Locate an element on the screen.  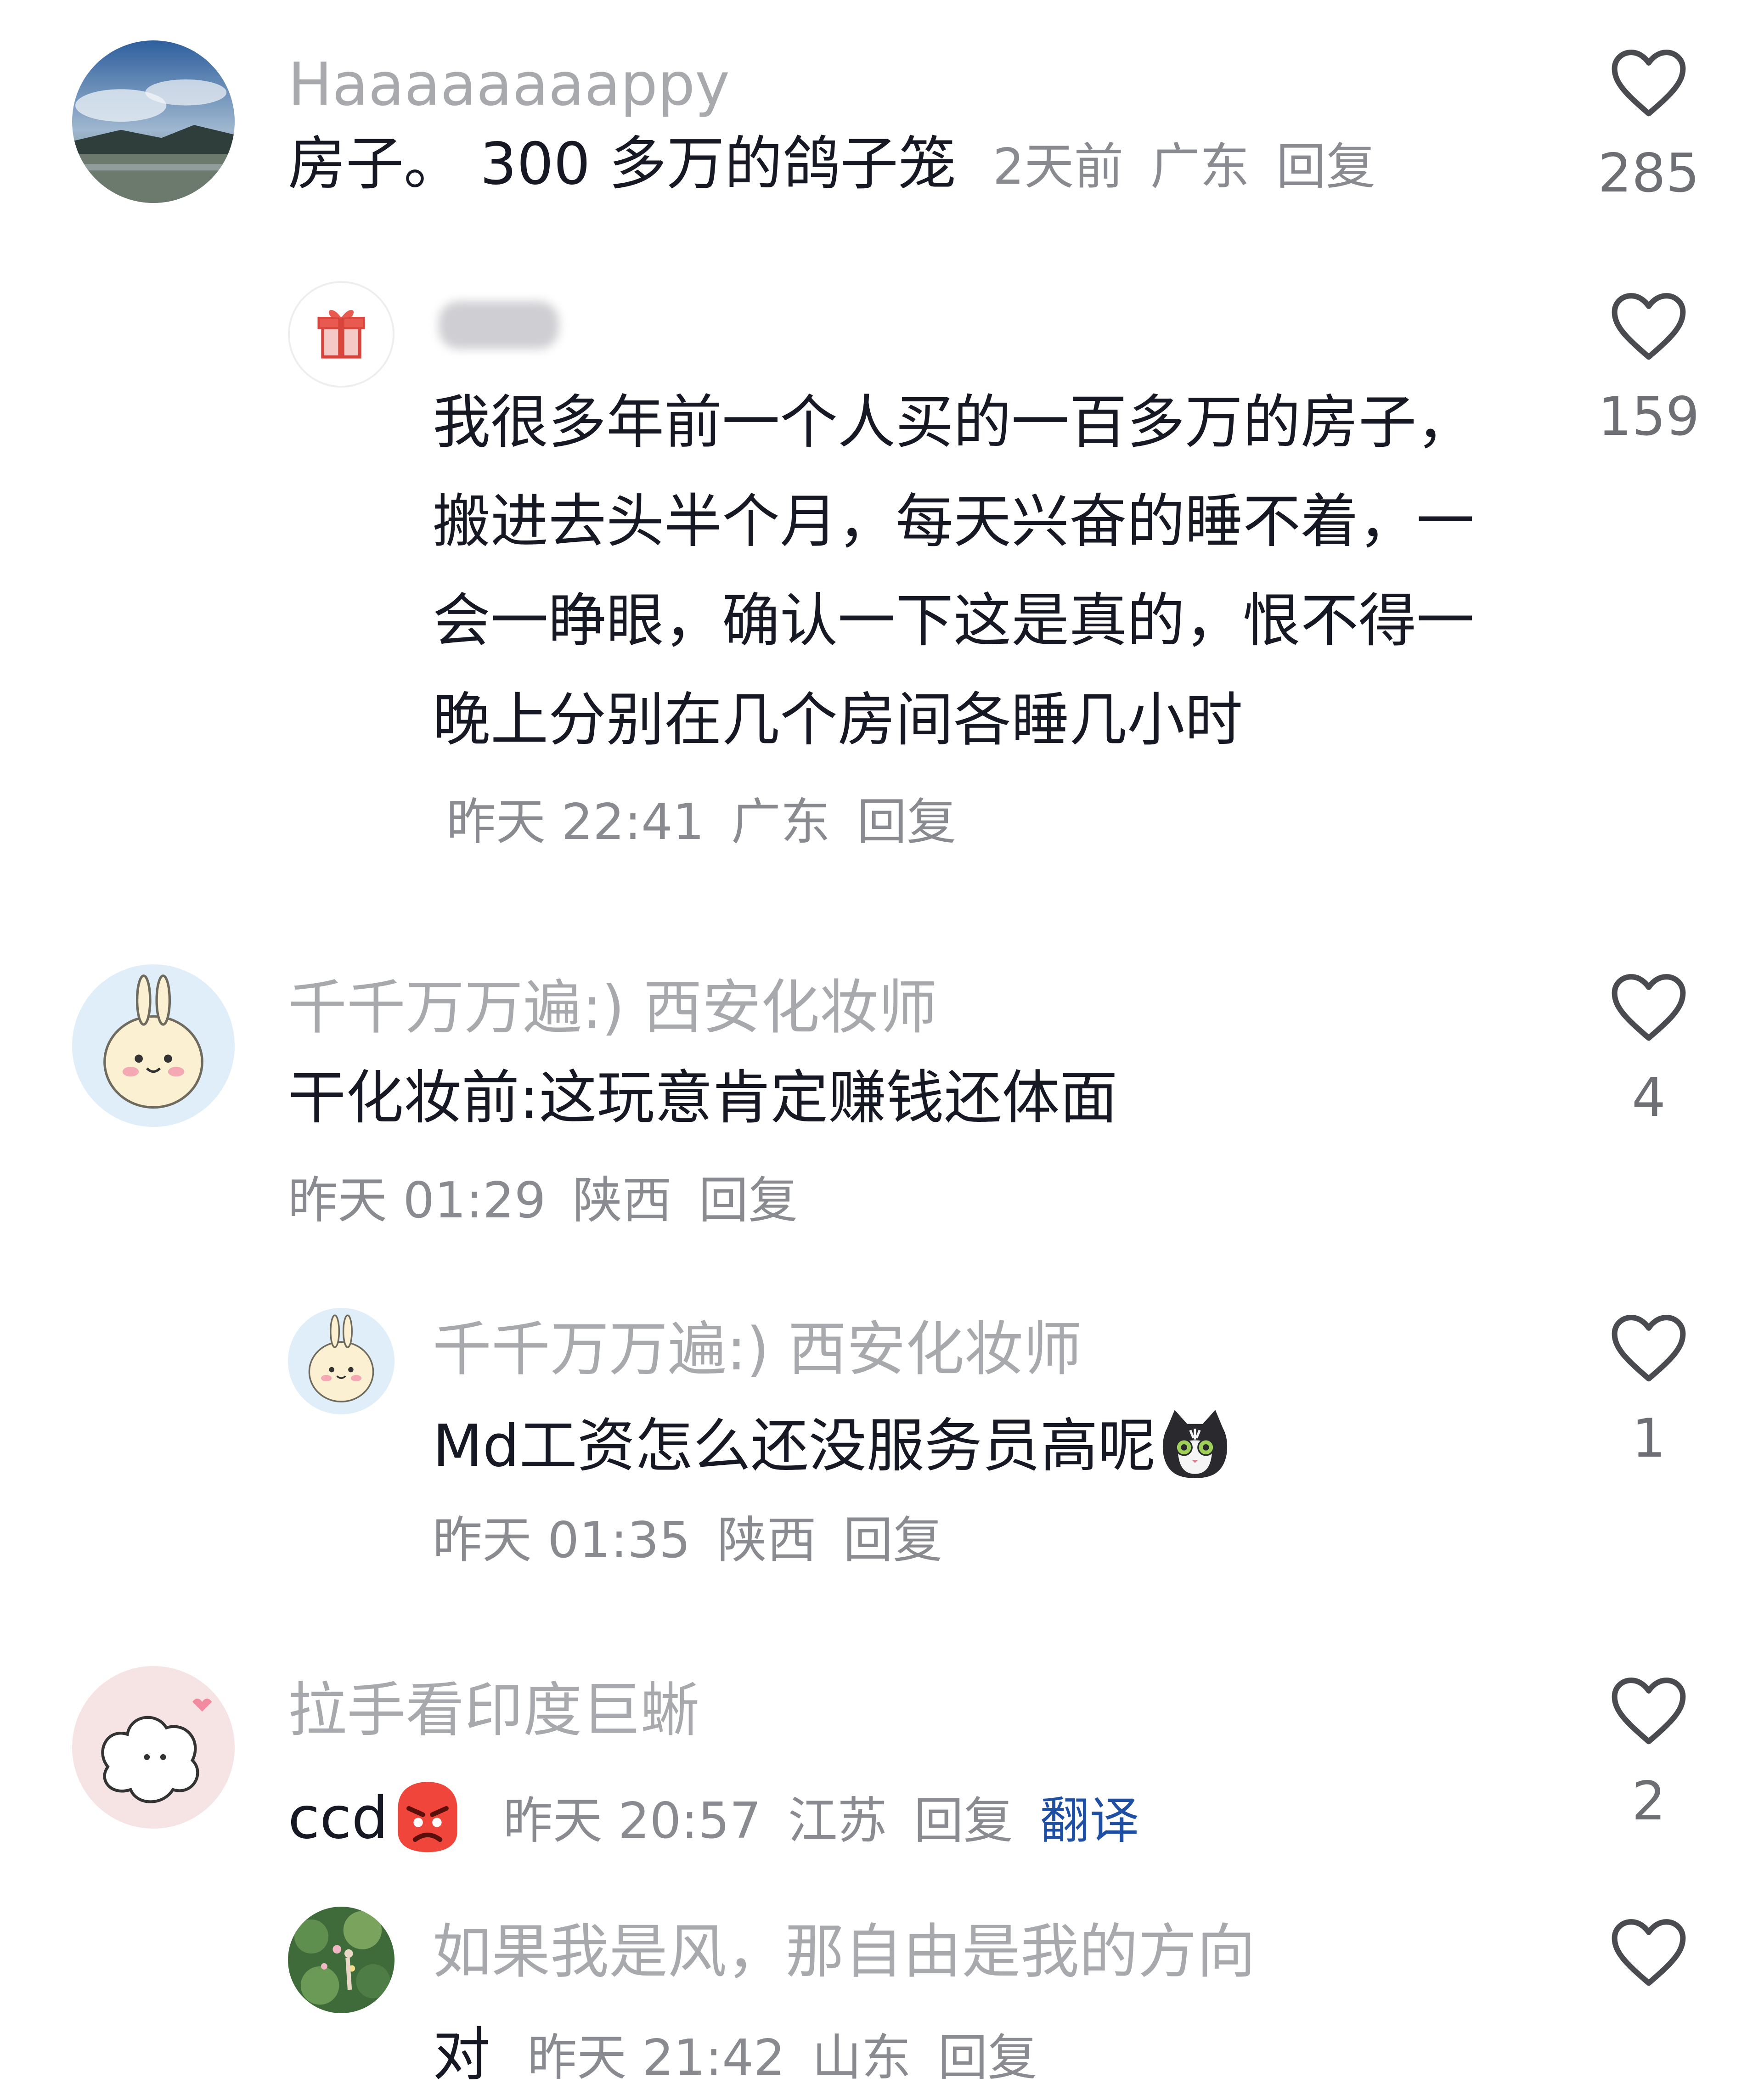
comment-meta: 昨天 20:57 江苏 回复 翻译 is located at coordinates (826, 1821).